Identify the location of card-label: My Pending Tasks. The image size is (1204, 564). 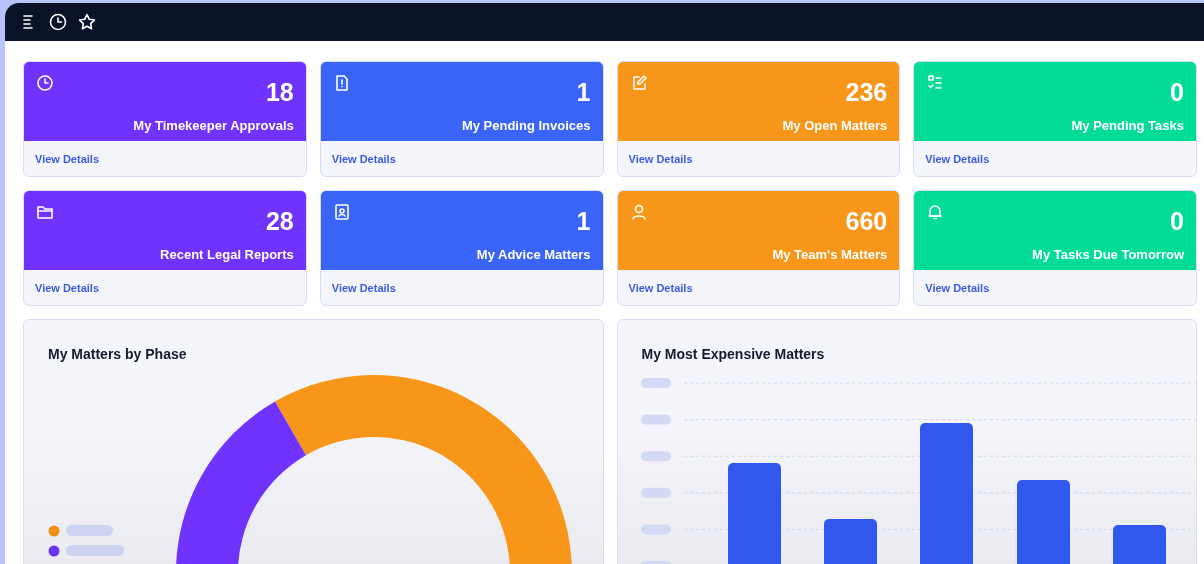
(1127, 125).